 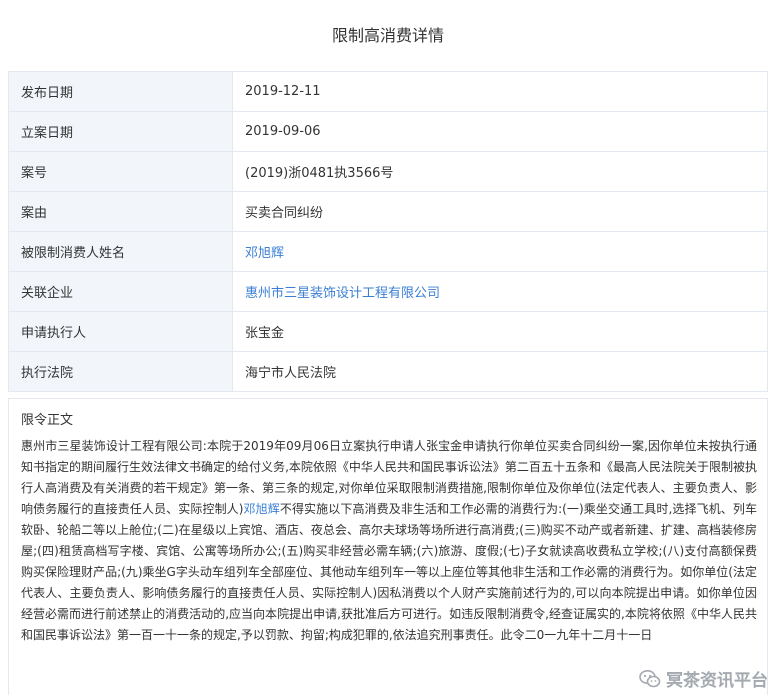 What do you see at coordinates (500, 171) in the screenshot?
I see `field-value: (2019)浙0481执3566号` at bounding box center [500, 171].